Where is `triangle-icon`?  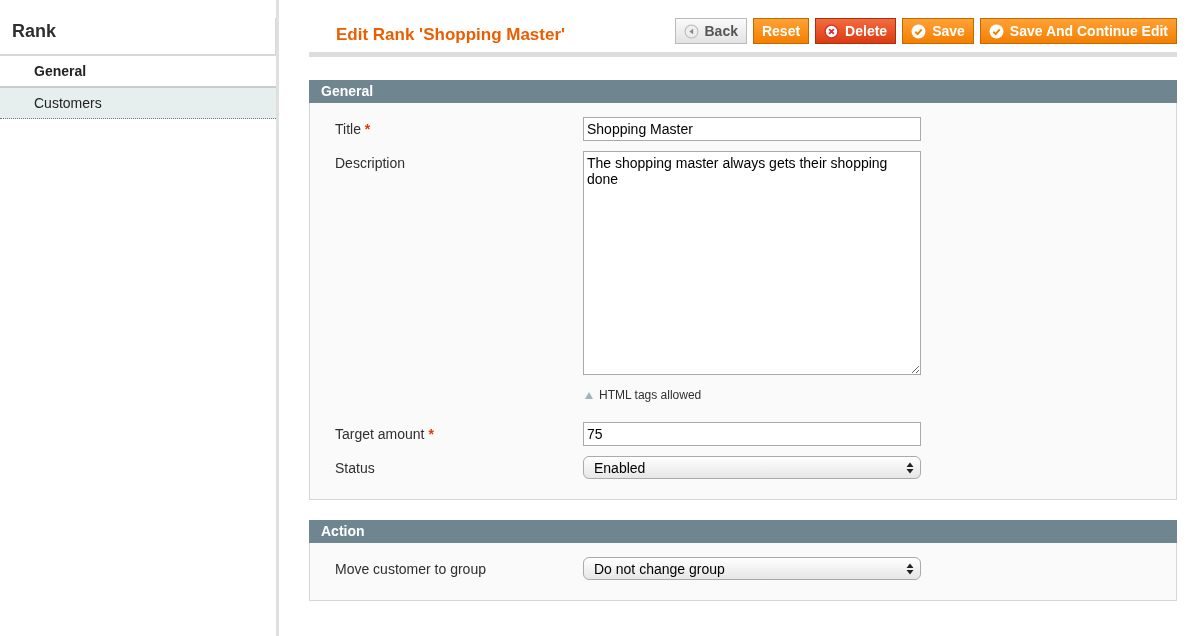 triangle-icon is located at coordinates (589, 395).